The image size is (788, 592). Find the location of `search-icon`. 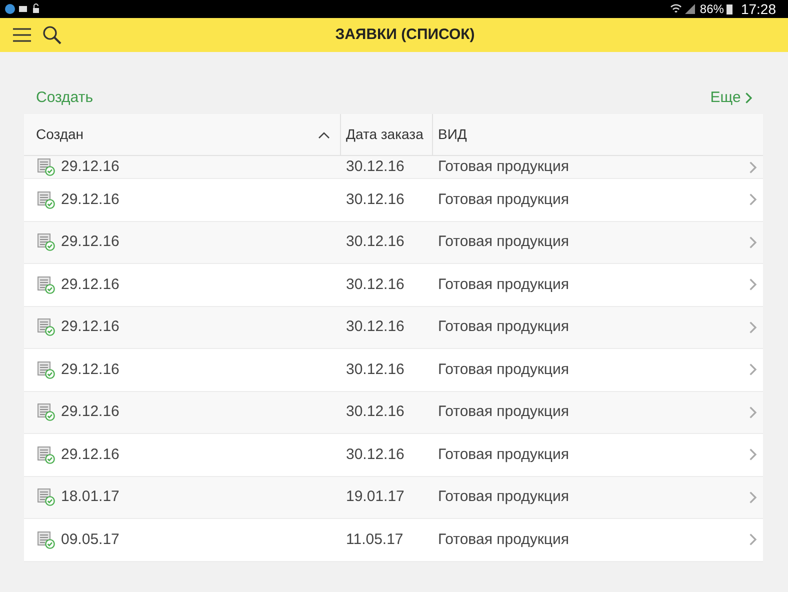

search-icon is located at coordinates (52, 35).